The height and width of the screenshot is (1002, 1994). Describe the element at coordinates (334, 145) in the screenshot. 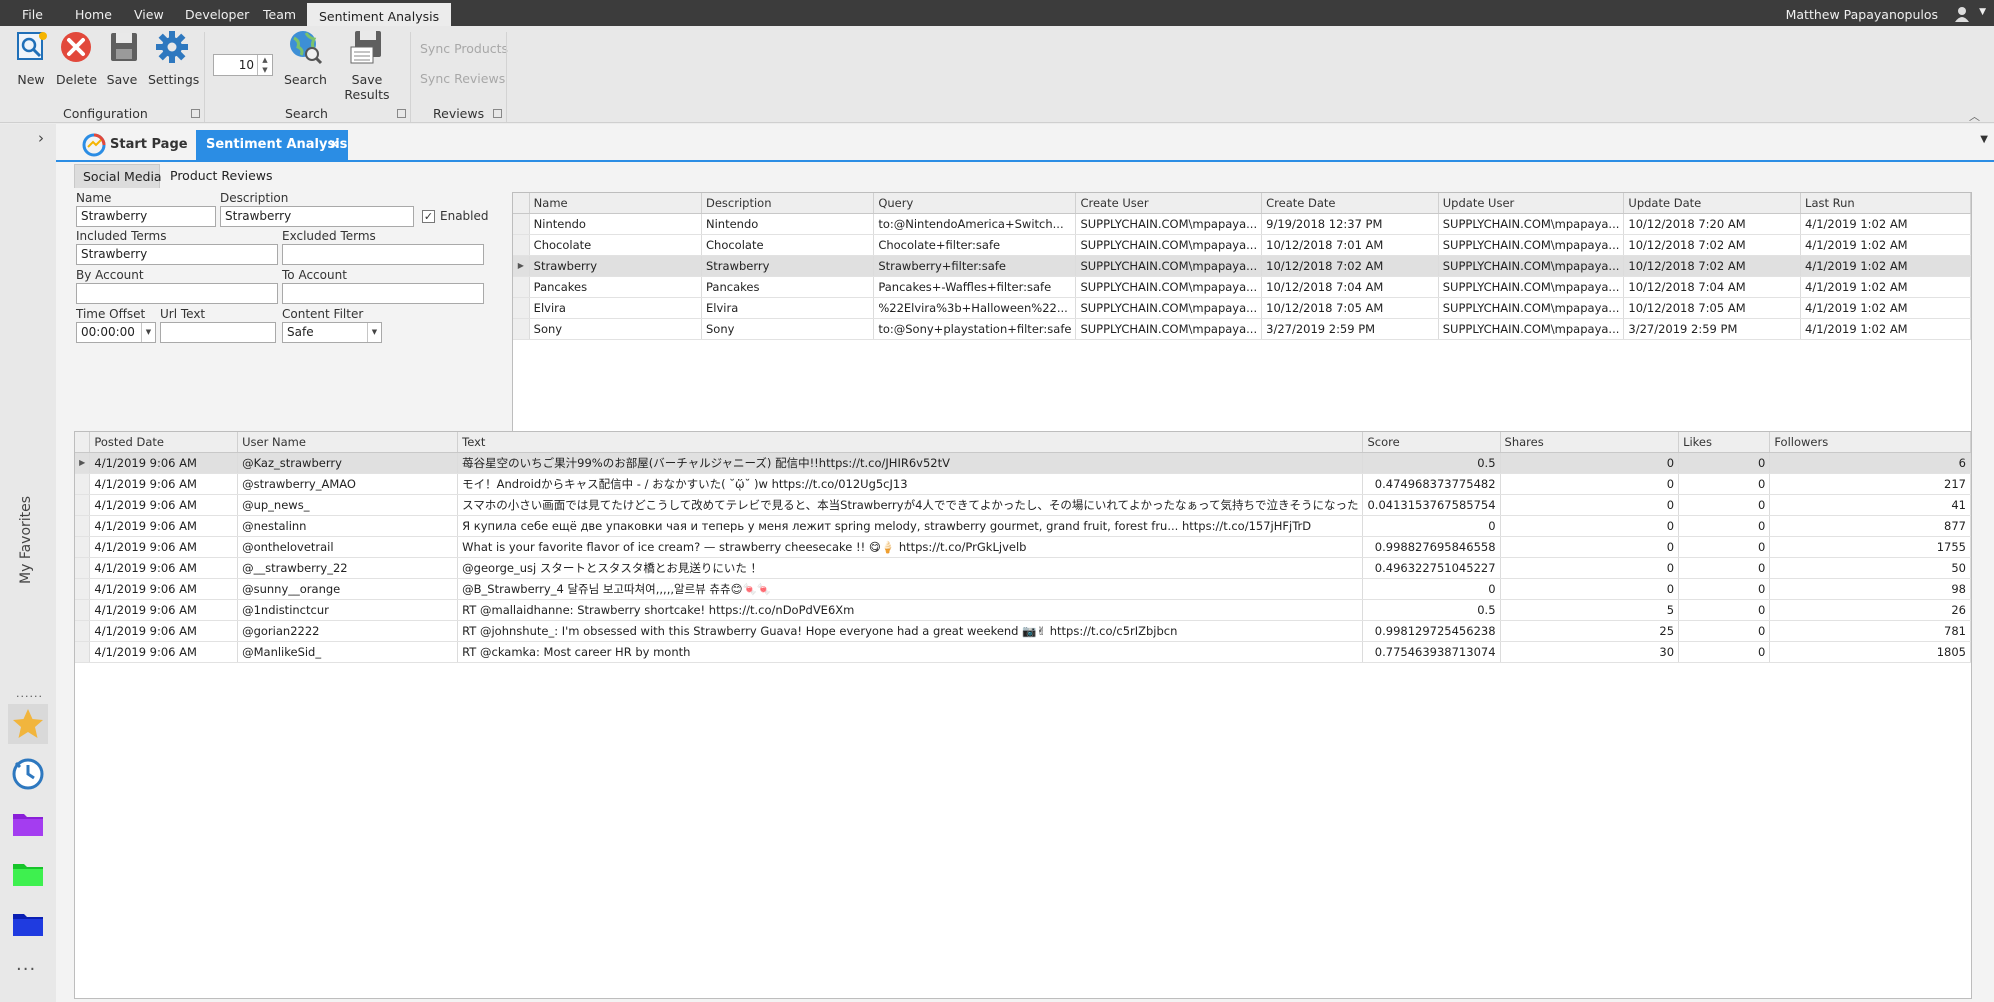

I see `close-tab-icon: ✕` at that location.